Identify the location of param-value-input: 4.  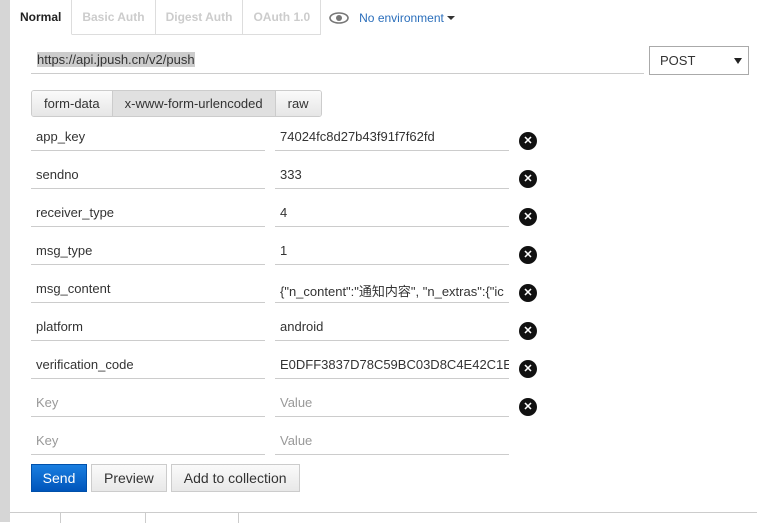
(392, 213).